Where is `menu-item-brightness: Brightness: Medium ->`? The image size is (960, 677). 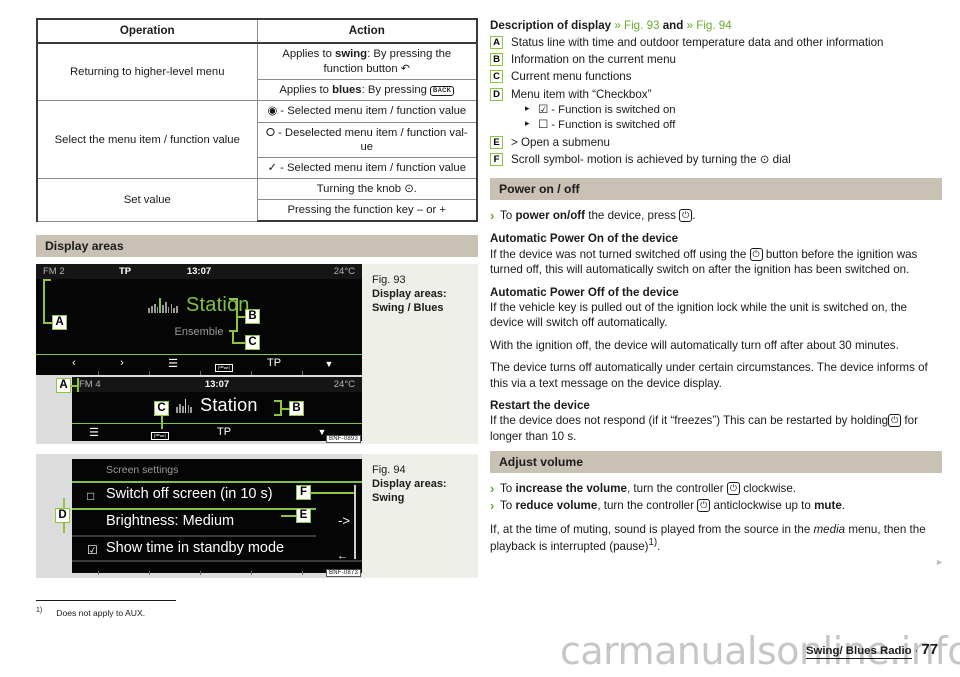 menu-item-brightness: Brightness: Medium -> is located at coordinates (217, 523).